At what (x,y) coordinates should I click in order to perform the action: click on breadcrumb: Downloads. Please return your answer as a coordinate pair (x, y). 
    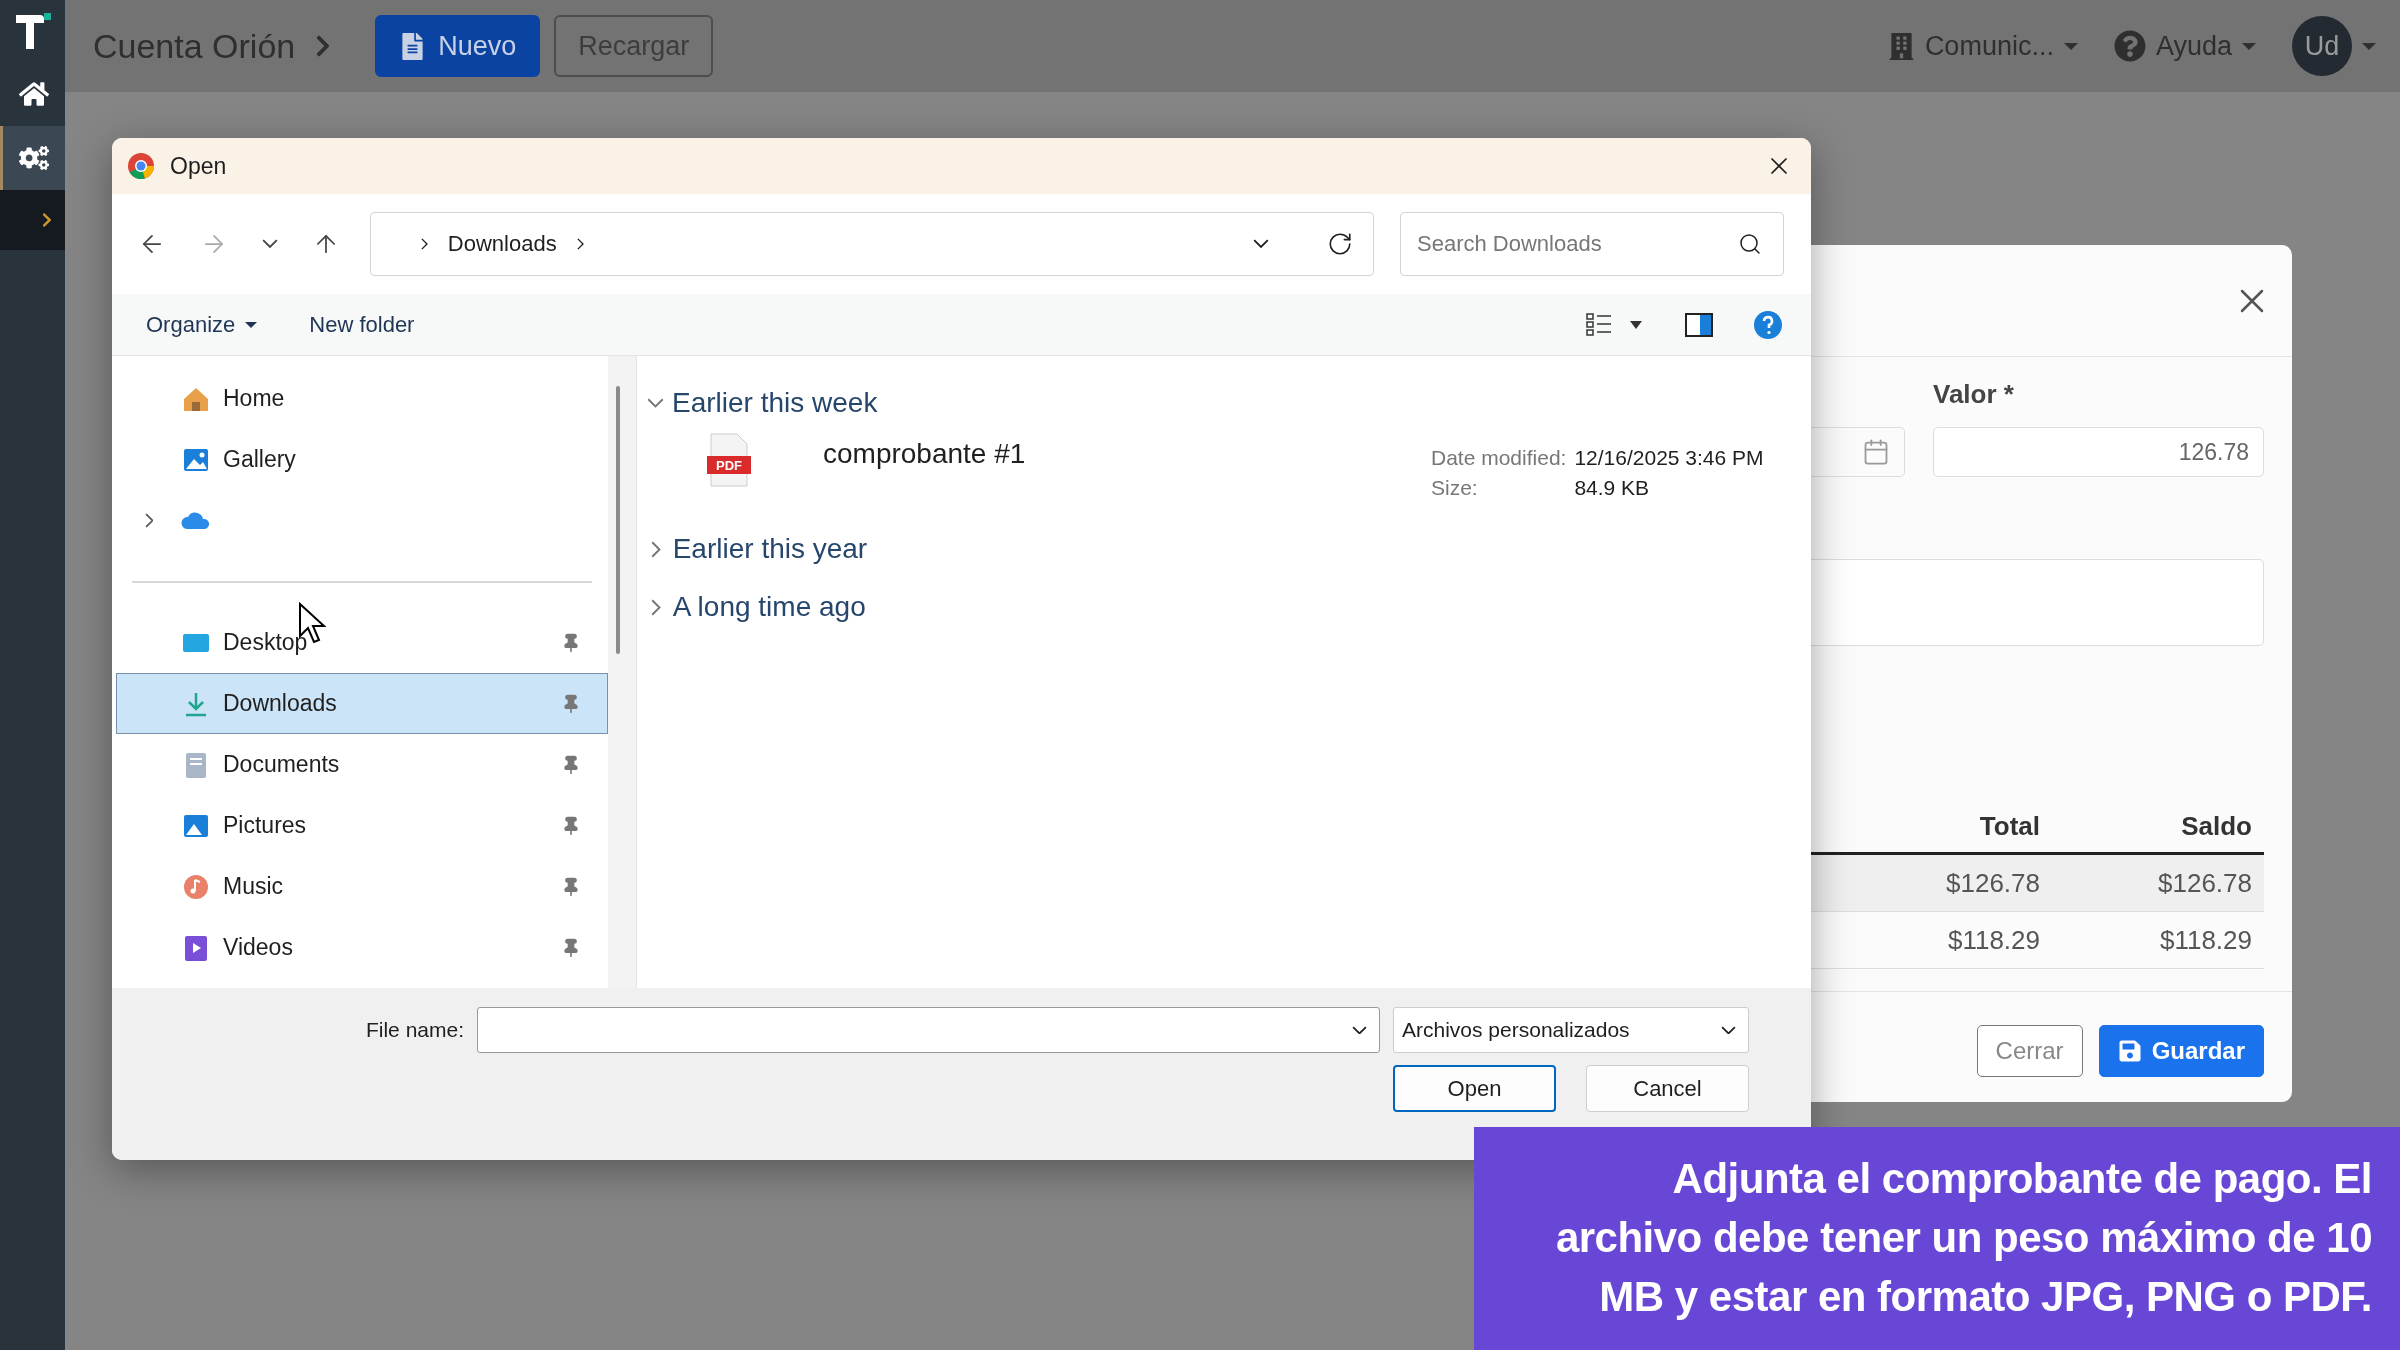
    Looking at the image, I should click on (502, 244).